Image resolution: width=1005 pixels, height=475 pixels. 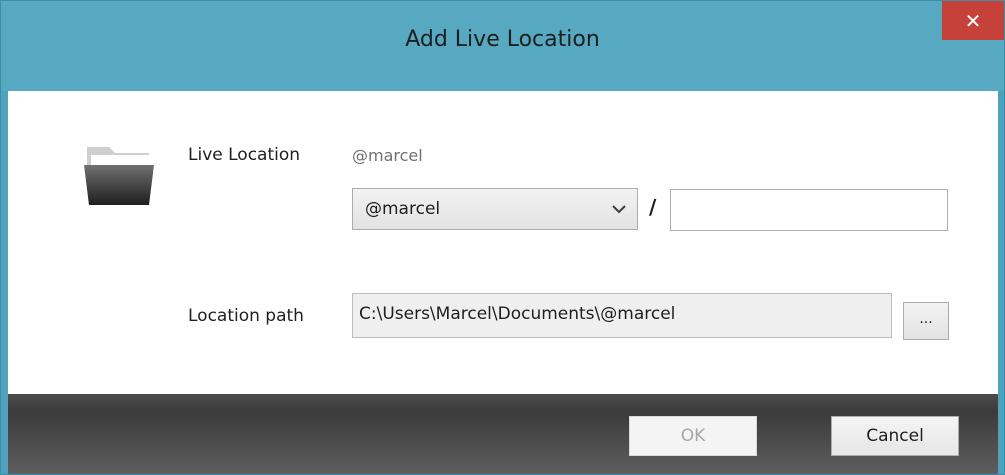 I want to click on live-location-value: @marcel, so click(x=387, y=155).